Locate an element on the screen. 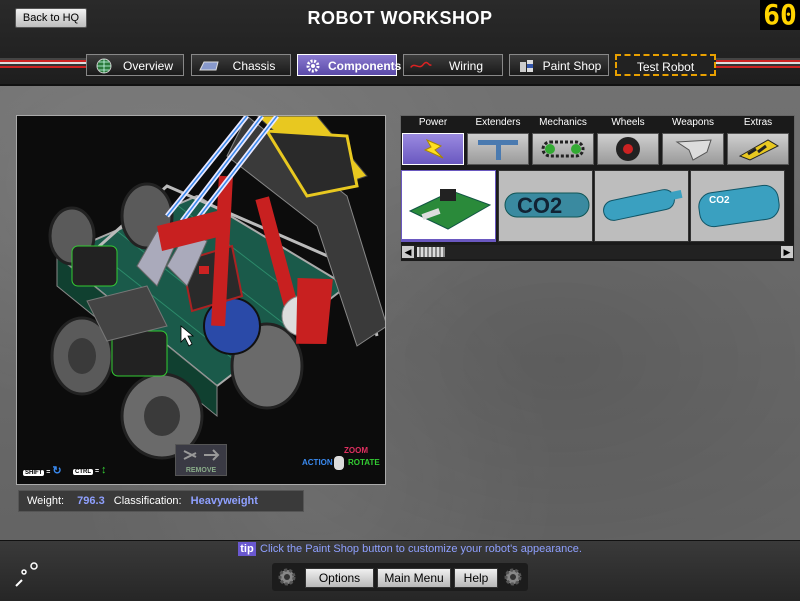 Image resolution: width=800 pixels, height=601 pixels. category-label: Extenders is located at coordinates (498, 122).